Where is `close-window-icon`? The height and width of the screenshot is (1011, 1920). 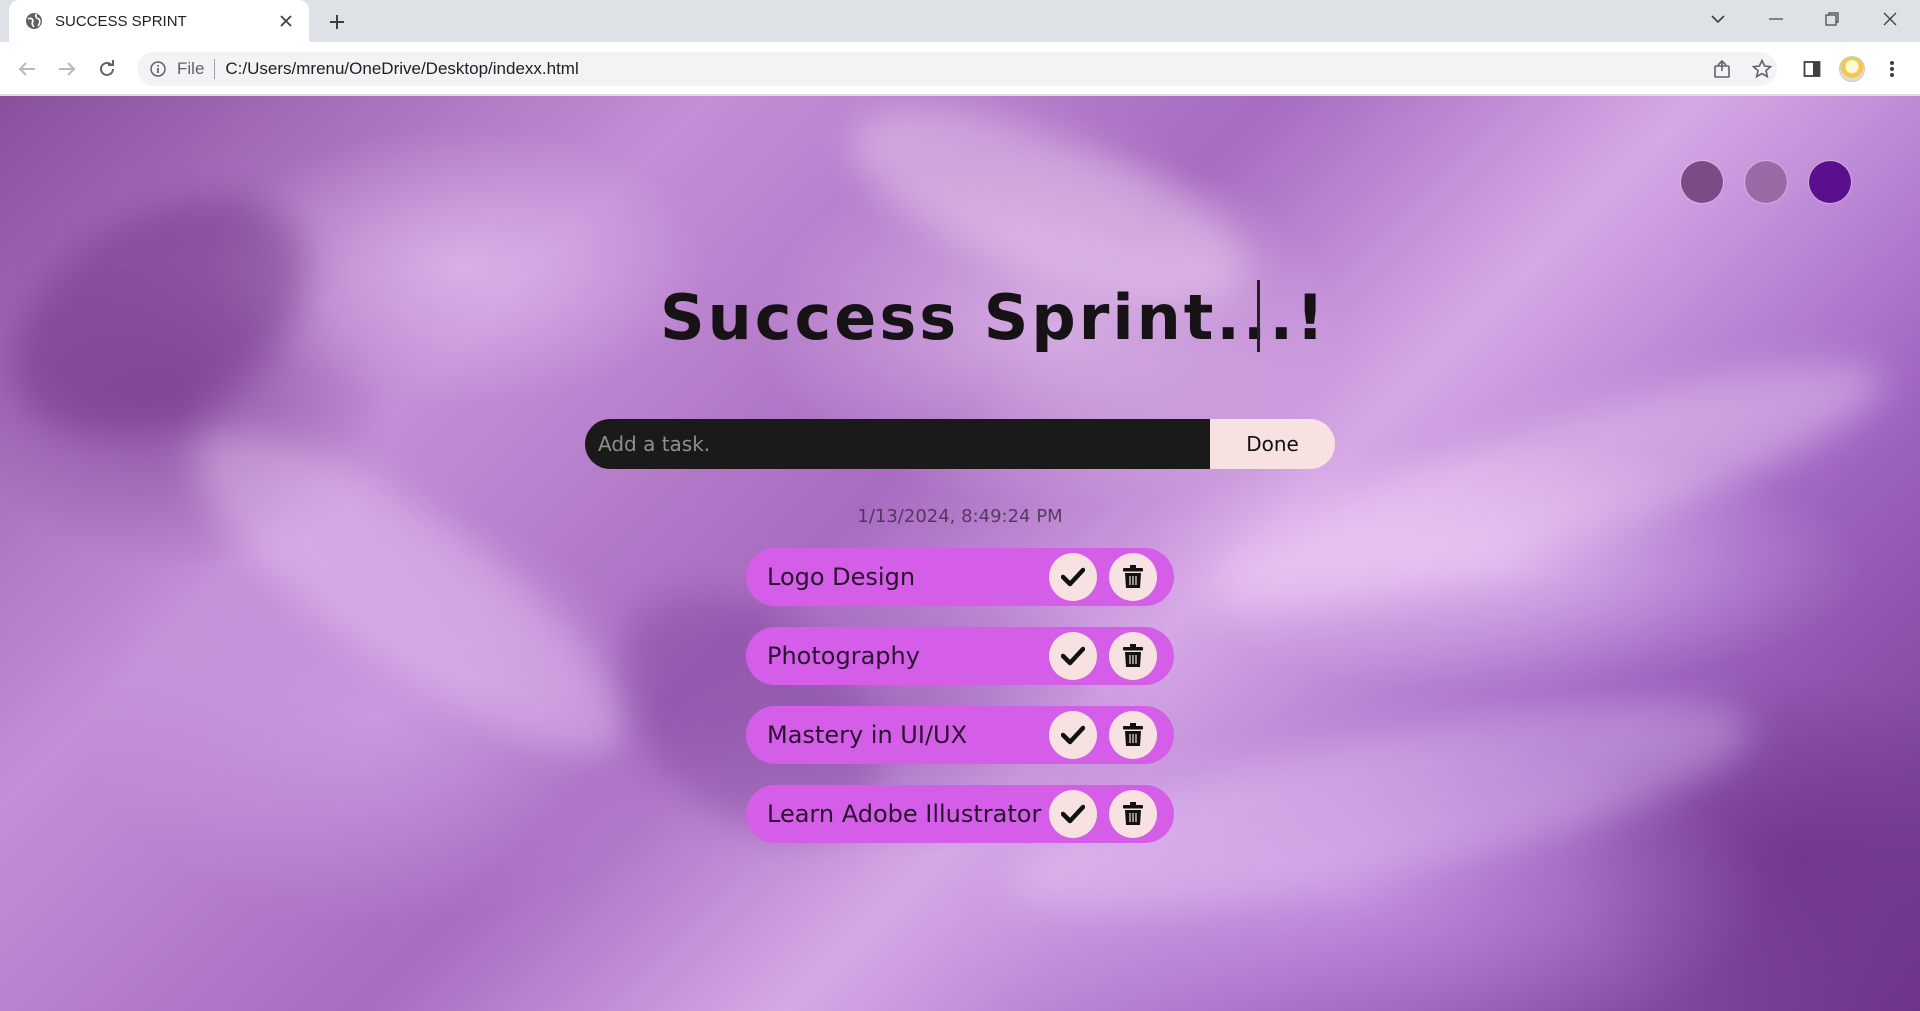 close-window-icon is located at coordinates (1890, 19).